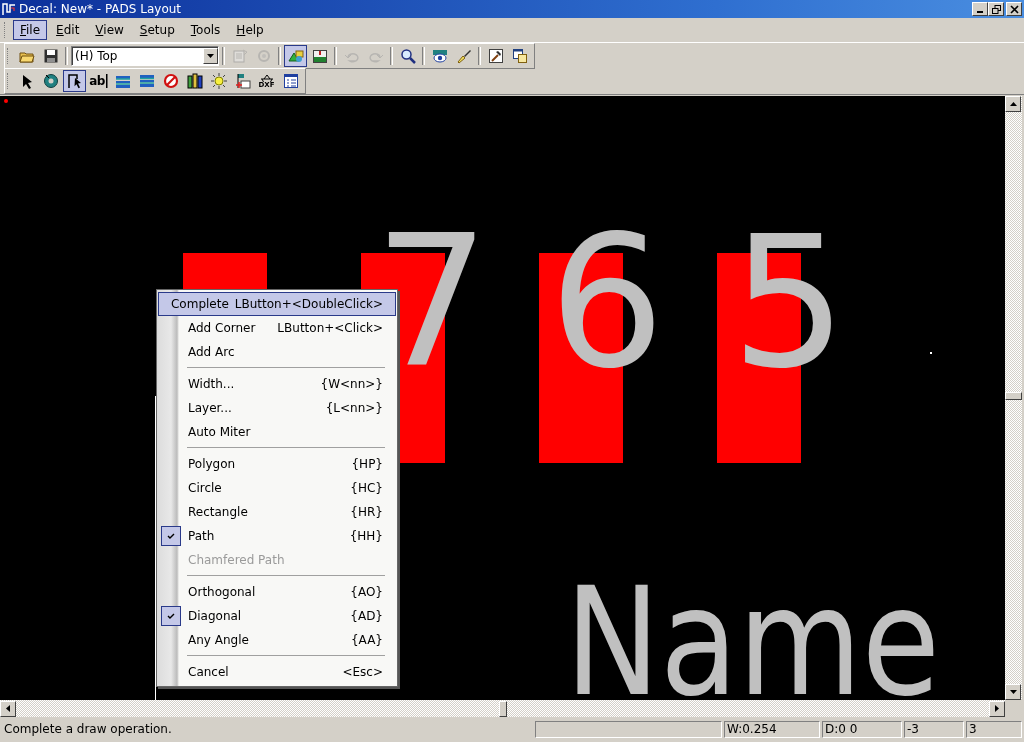 This screenshot has height=742, width=1024. What do you see at coordinates (145, 55) in the screenshot?
I see `layer-dropdown: (H) Top` at bounding box center [145, 55].